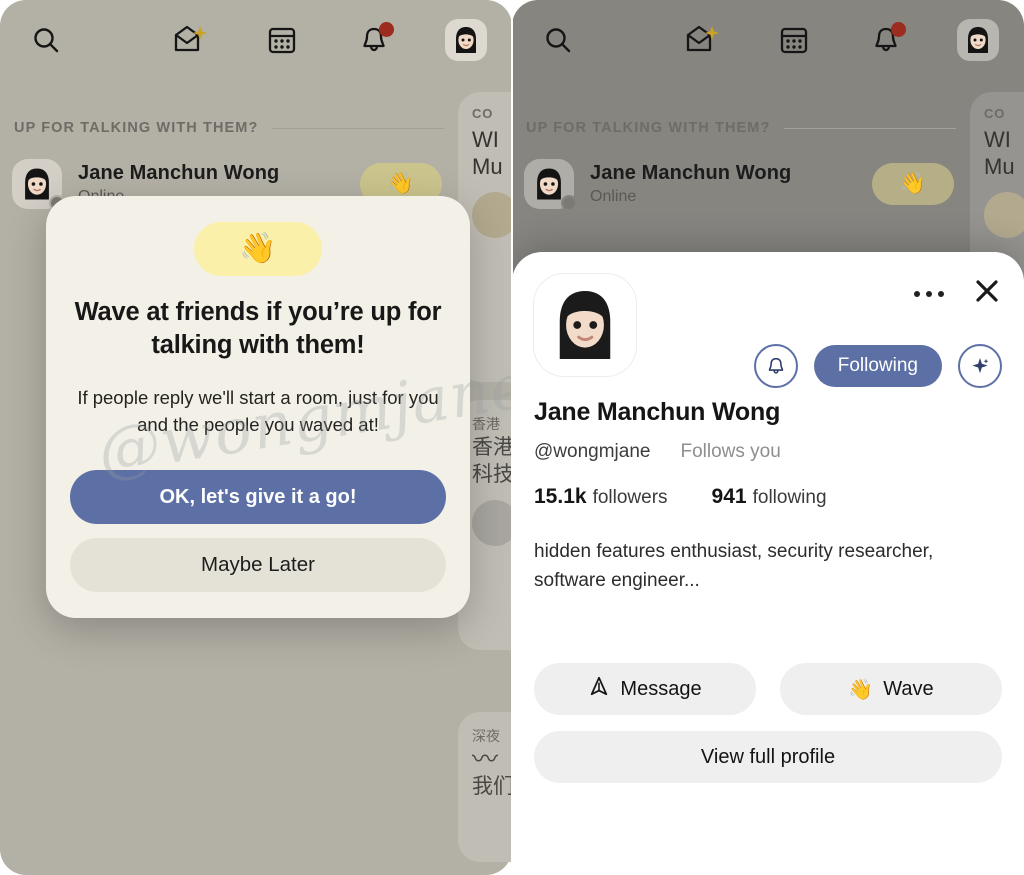 This screenshot has height=875, width=1024. I want to click on peek-card-kicker: 香港, so click(486, 424).